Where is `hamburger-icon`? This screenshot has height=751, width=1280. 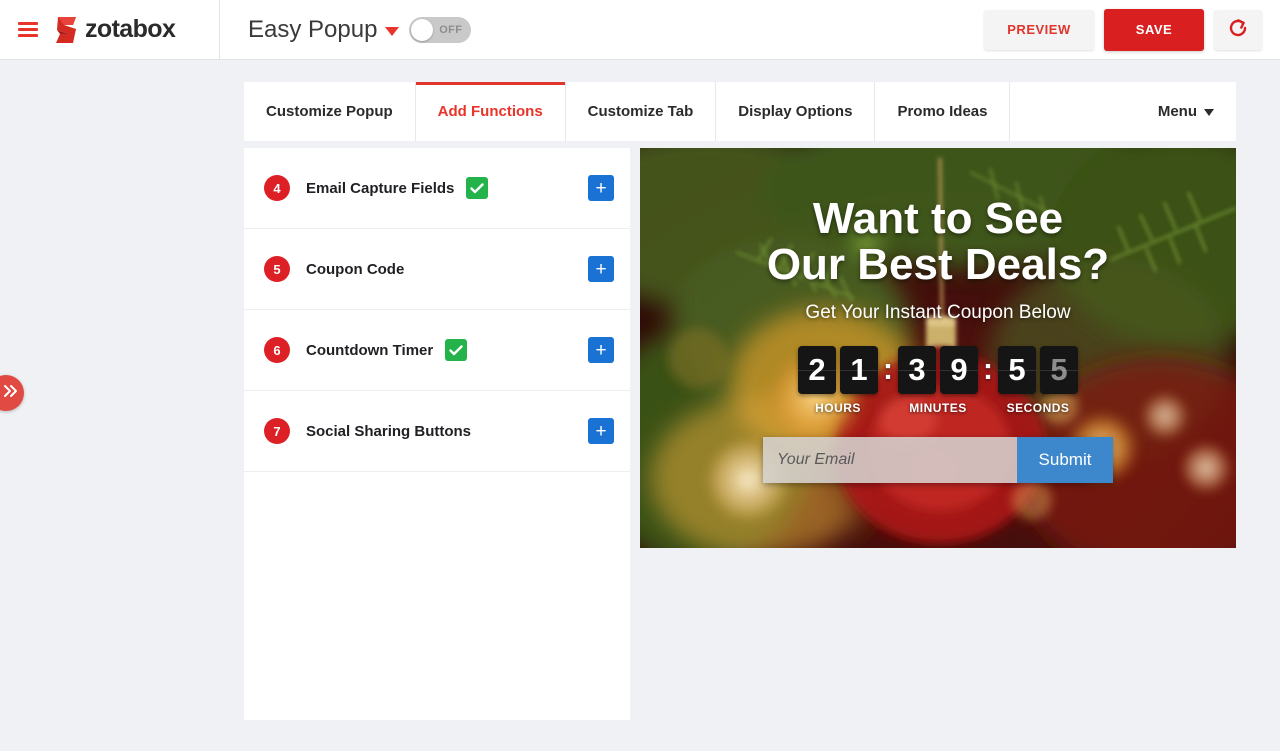
hamburger-icon is located at coordinates (28, 29).